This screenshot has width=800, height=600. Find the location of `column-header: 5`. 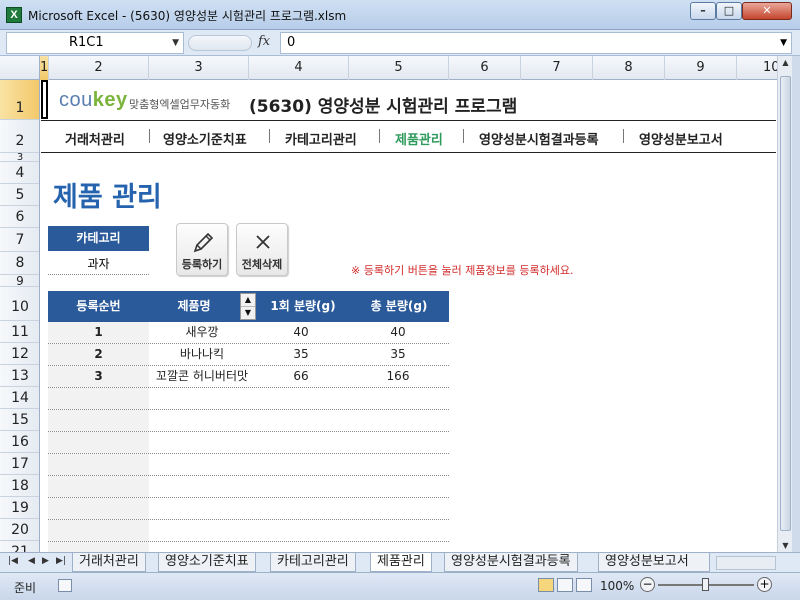

column-header: 5 is located at coordinates (399, 68).